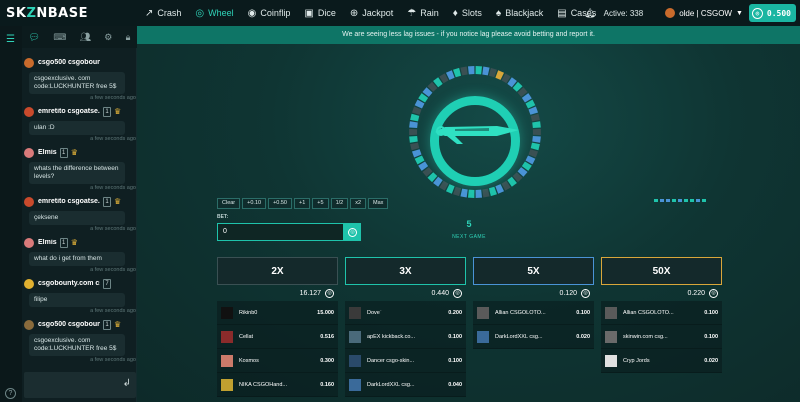 Image resolution: width=800 pixels, height=402 pixels. I want to click on slots-icon: ♦, so click(455, 13).